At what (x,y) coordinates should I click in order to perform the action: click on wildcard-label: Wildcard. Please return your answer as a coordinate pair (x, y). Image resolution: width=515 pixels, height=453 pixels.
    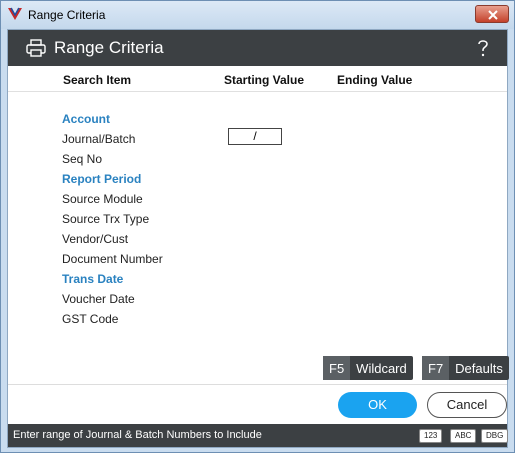
    Looking at the image, I should click on (381, 368).